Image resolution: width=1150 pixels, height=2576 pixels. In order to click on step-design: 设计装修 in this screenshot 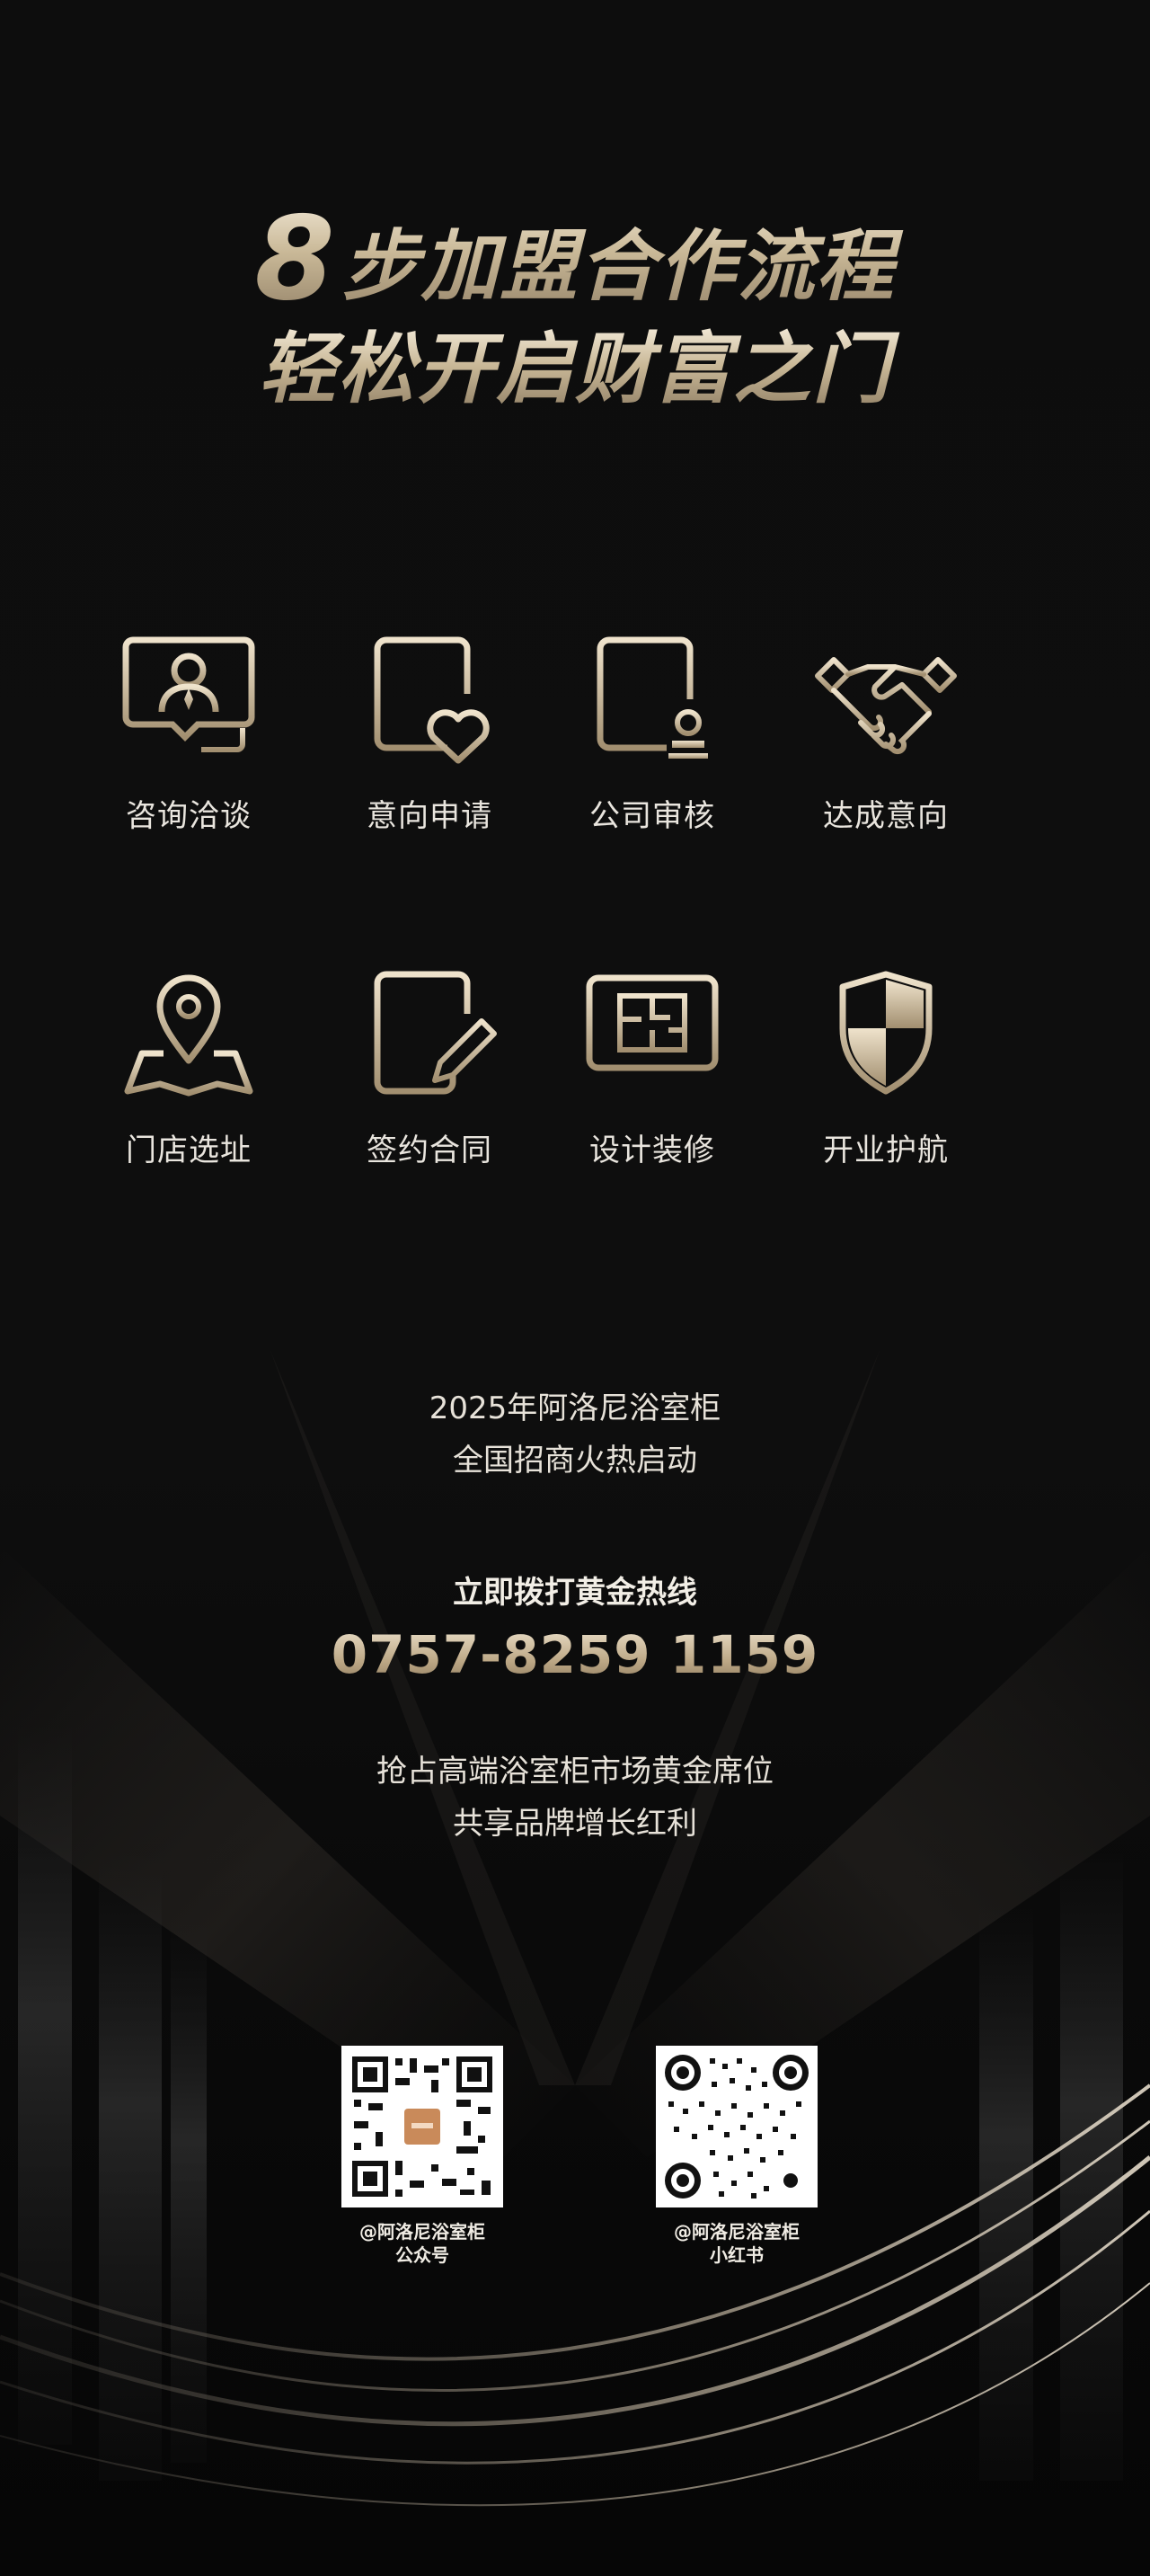, I will do `click(652, 1066)`.